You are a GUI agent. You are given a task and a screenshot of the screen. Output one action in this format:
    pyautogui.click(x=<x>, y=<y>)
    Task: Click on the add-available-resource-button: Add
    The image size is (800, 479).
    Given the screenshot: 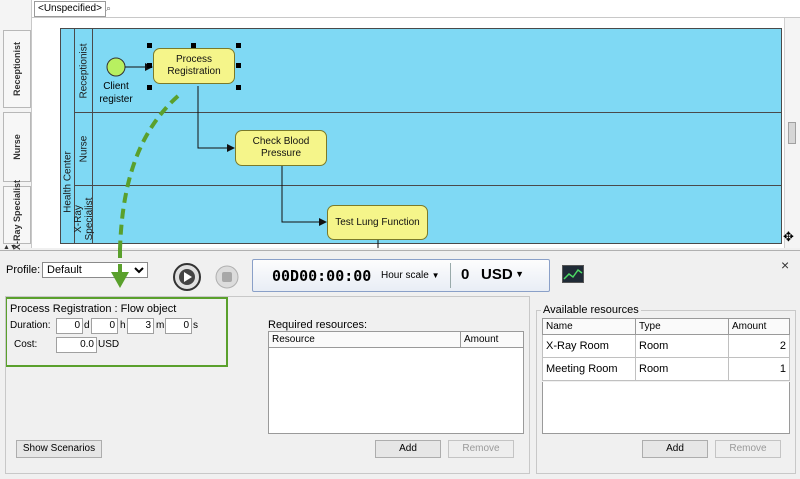 What is the action you would take?
    pyautogui.click(x=675, y=449)
    